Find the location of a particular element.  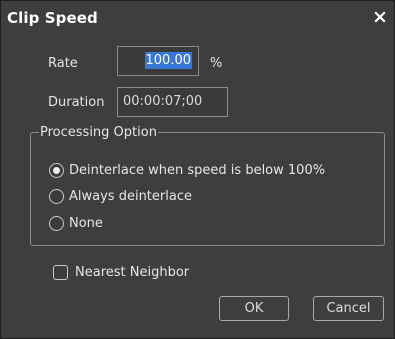

ok-button: OK is located at coordinates (254, 308).